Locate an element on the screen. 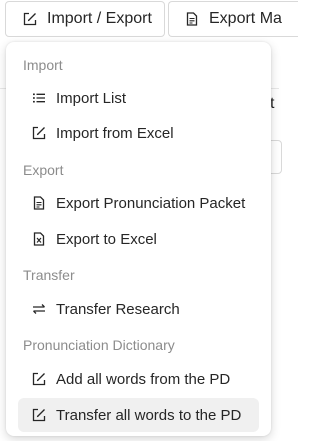  excel-file-icon is located at coordinates (39, 239).